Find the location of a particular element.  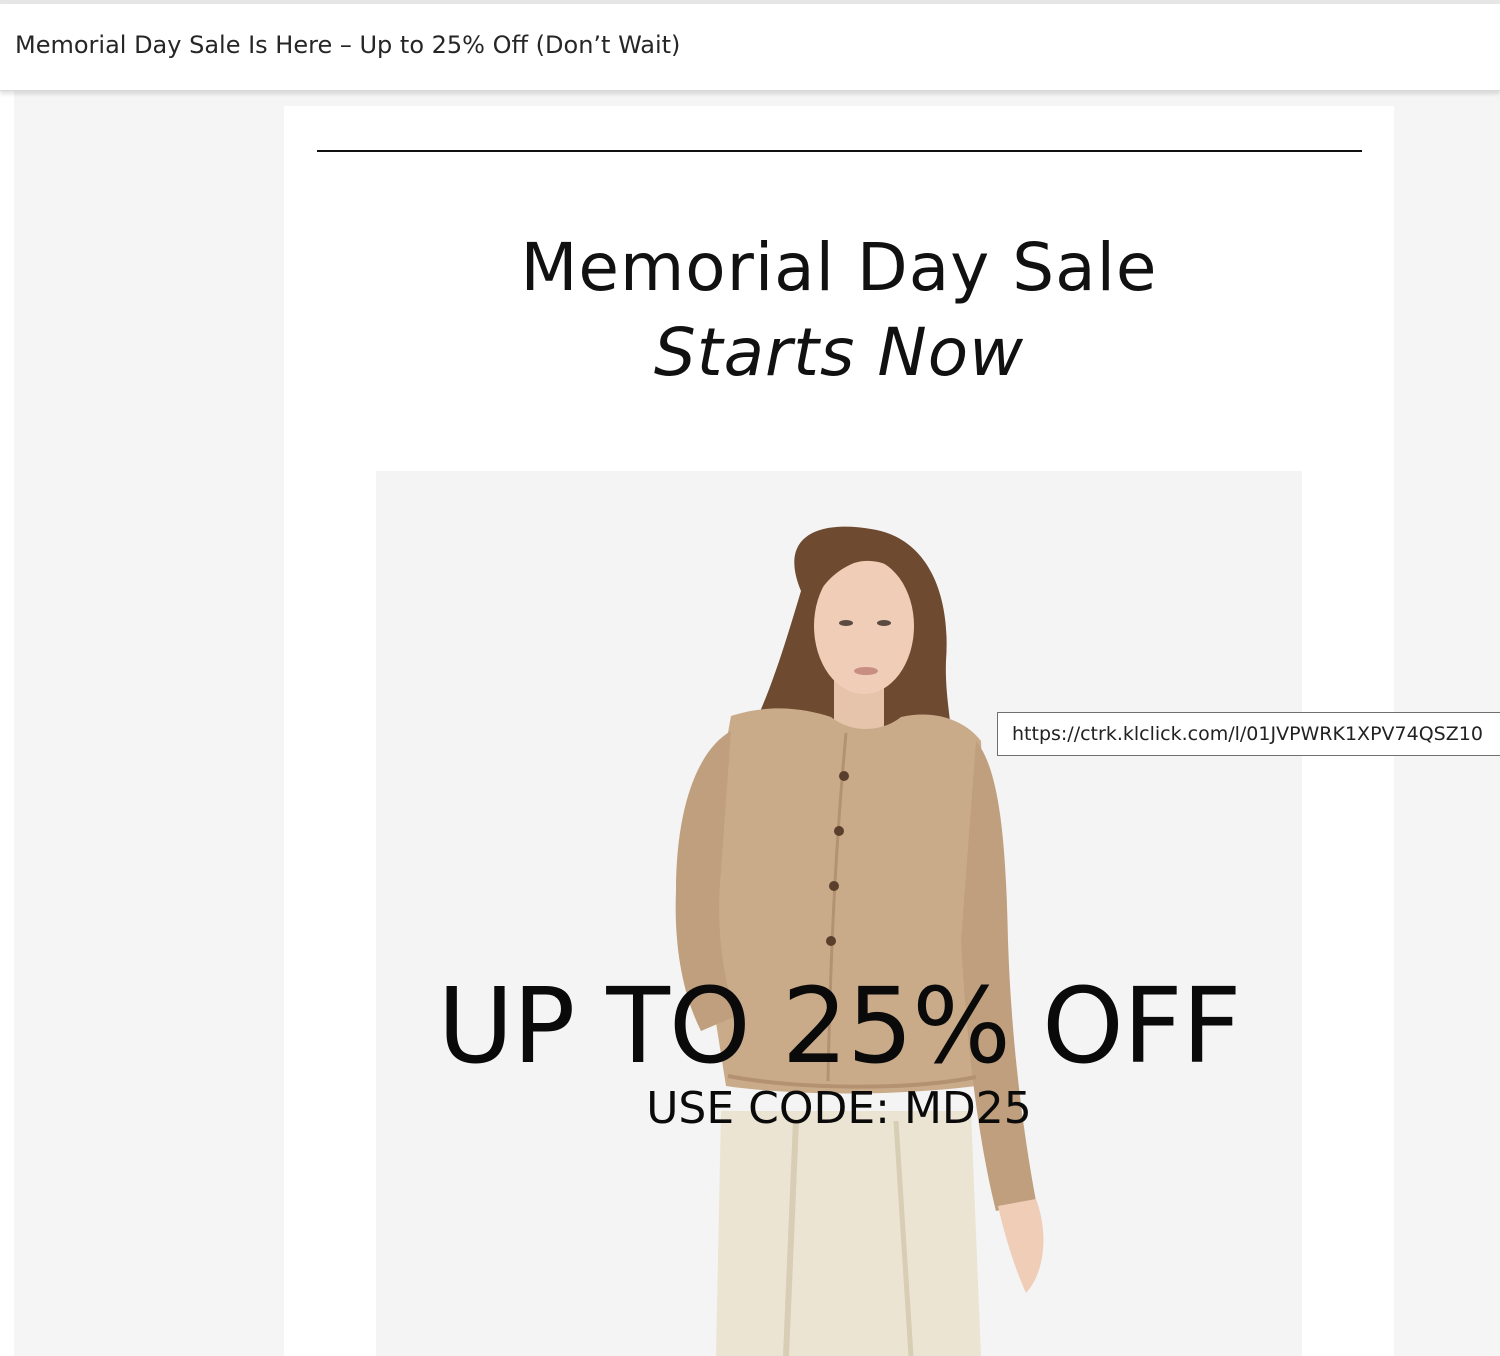

email-subheadline: Starts Now is located at coordinates (839, 352).